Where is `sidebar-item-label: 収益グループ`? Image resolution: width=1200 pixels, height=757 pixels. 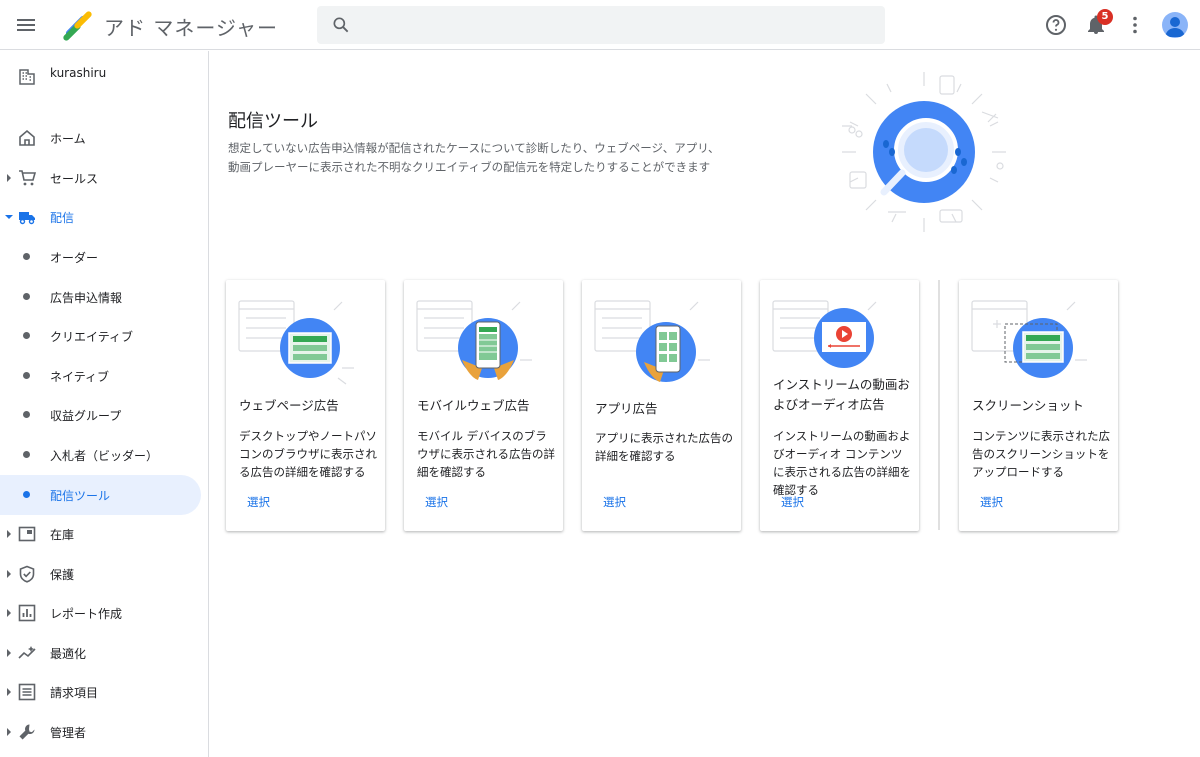
sidebar-item-label: 収益グループ is located at coordinates (86, 416).